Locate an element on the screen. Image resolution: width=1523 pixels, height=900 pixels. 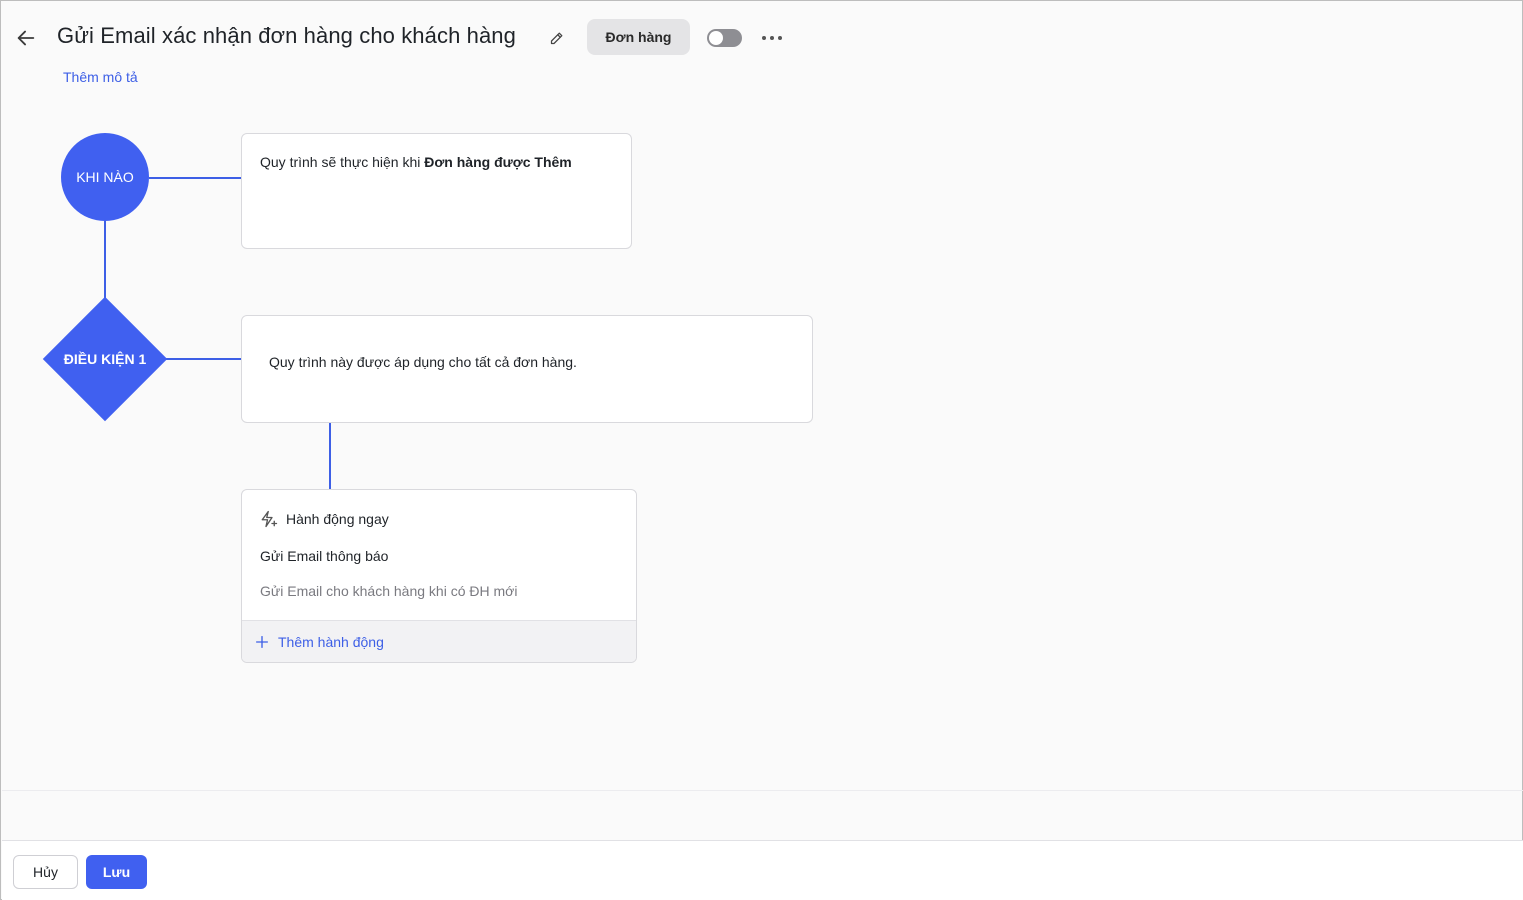
arrow-left-icon is located at coordinates (26, 38).